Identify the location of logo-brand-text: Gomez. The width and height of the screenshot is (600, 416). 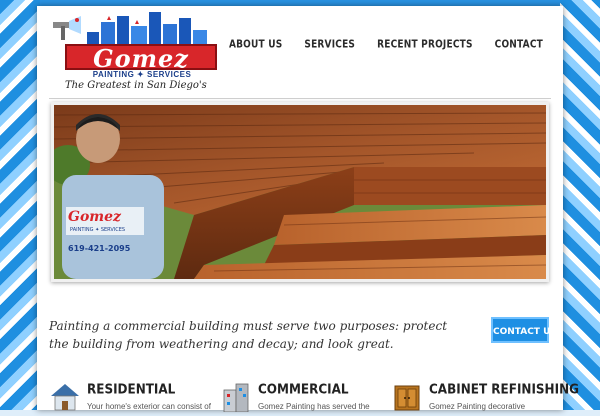
(141, 58).